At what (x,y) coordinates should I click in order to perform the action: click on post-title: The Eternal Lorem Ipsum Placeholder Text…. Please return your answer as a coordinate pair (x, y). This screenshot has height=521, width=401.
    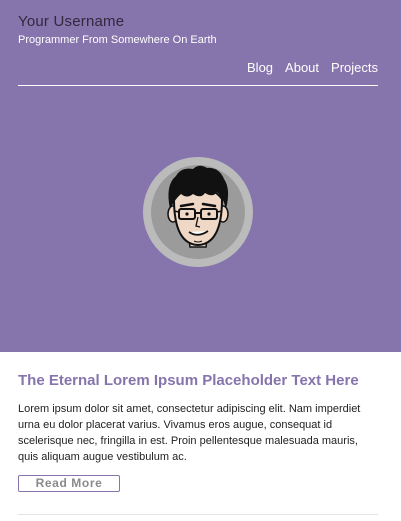
    Looking at the image, I should click on (198, 380).